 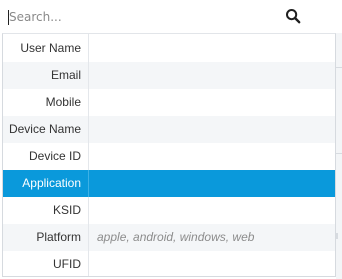 I want to click on field-option-application: Application, so click(x=169, y=183).